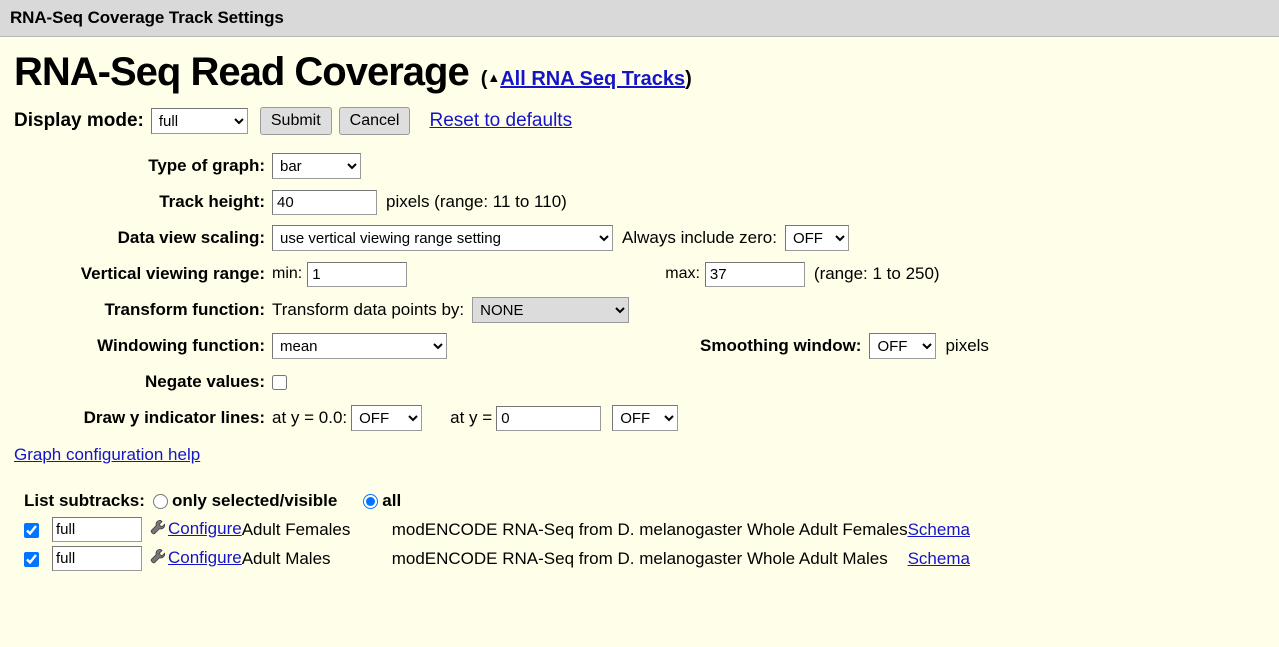 The image size is (1279, 647). I want to click on at-y-label: at y =, so click(471, 417).